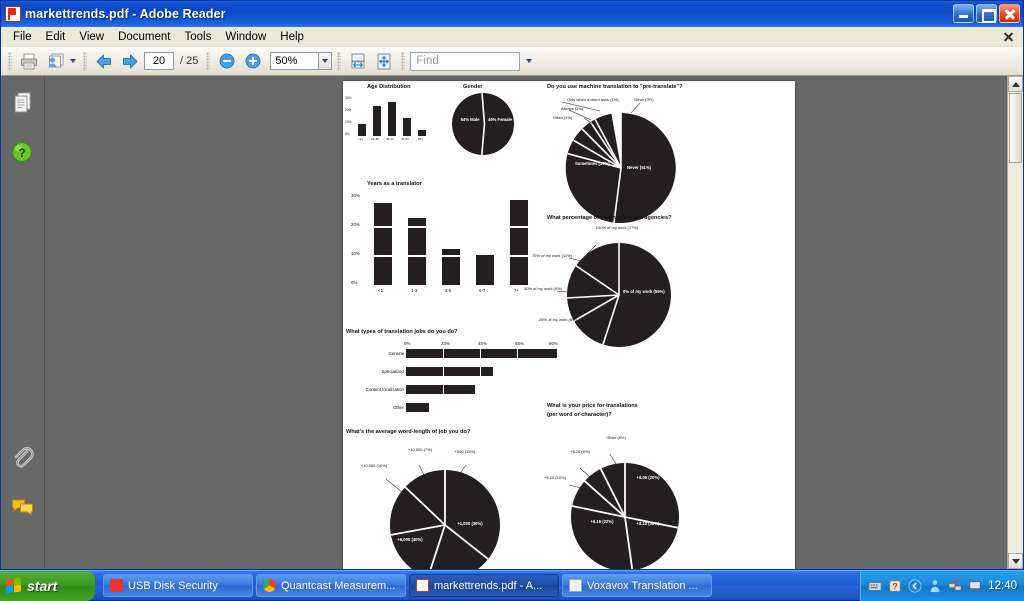  What do you see at coordinates (915, 585) in the screenshot?
I see `chevron-left-icon` at bounding box center [915, 585].